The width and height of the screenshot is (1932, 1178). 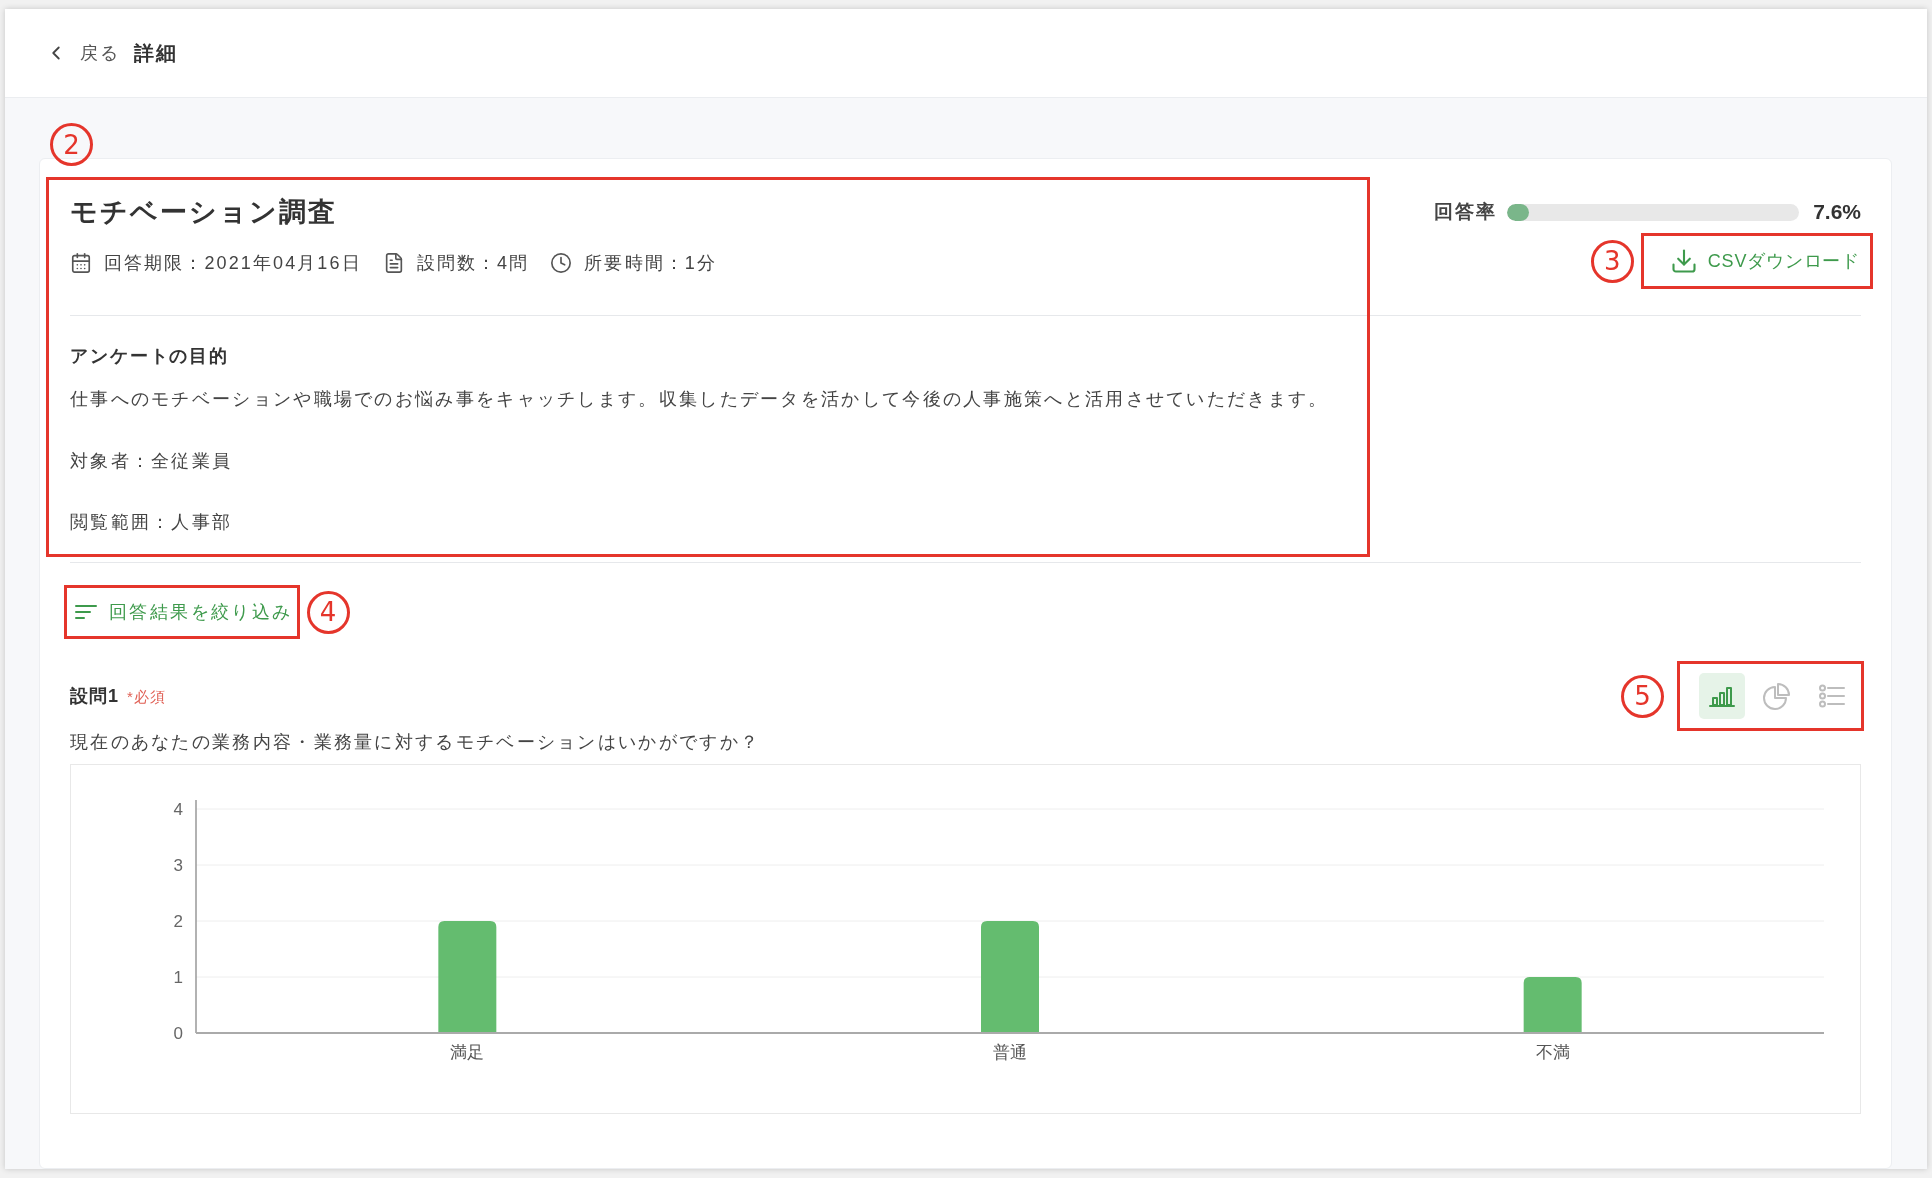 What do you see at coordinates (146, 697) in the screenshot?
I see `required-mark: *必須` at bounding box center [146, 697].